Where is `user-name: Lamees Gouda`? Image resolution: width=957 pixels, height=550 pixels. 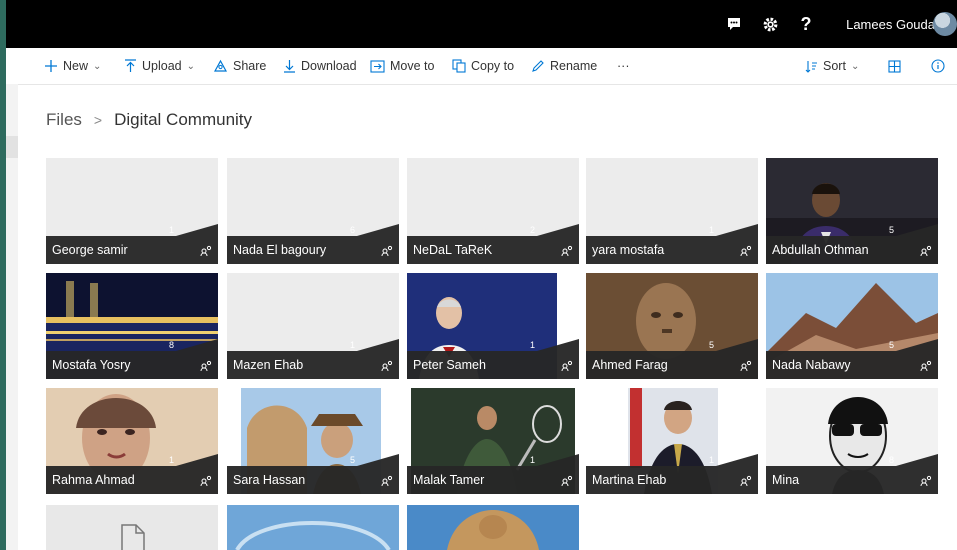
user-name: Lamees Gouda is located at coordinates (890, 24).